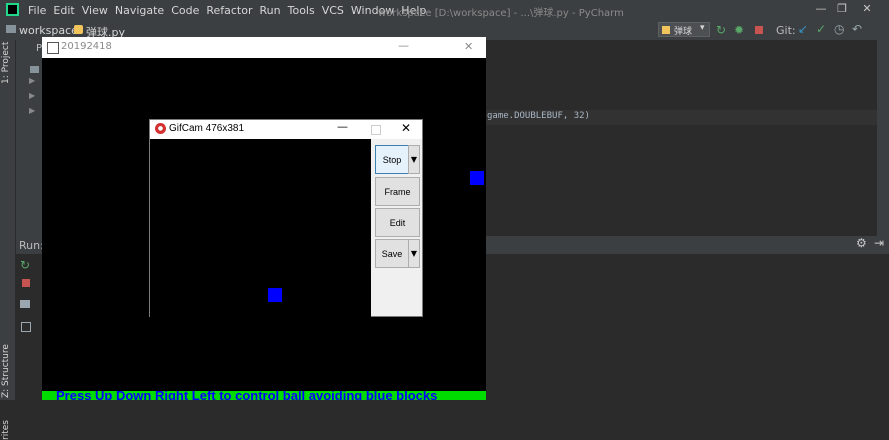  I want to click on menu-item-tools: Tools, so click(301, 10).